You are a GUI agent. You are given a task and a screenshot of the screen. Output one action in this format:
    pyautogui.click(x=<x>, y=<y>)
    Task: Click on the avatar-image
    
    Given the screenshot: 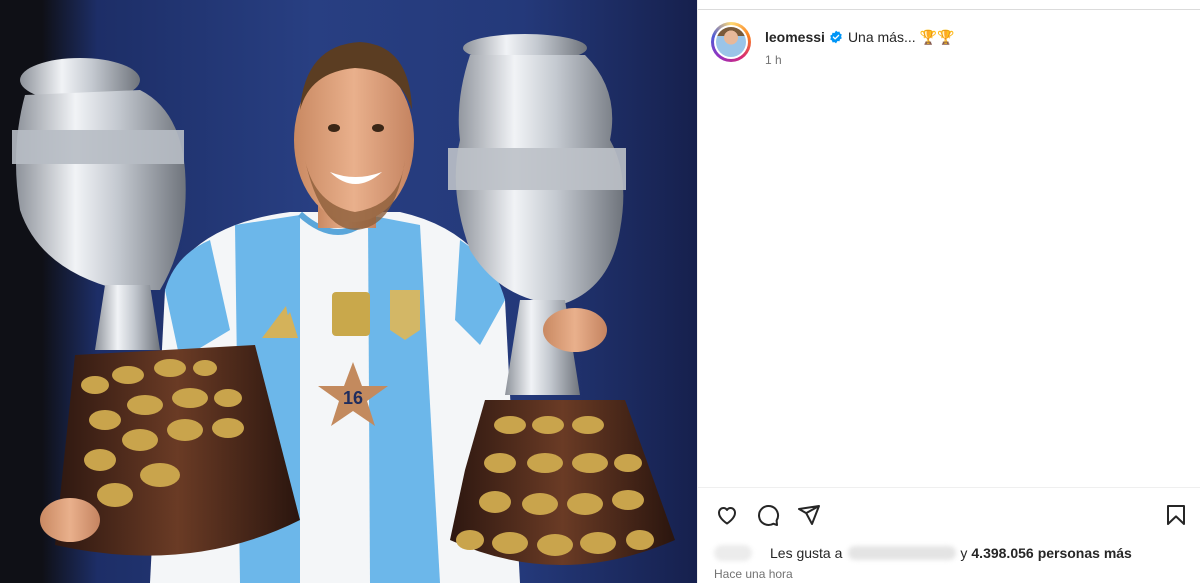 What is the action you would take?
    pyautogui.click(x=731, y=42)
    